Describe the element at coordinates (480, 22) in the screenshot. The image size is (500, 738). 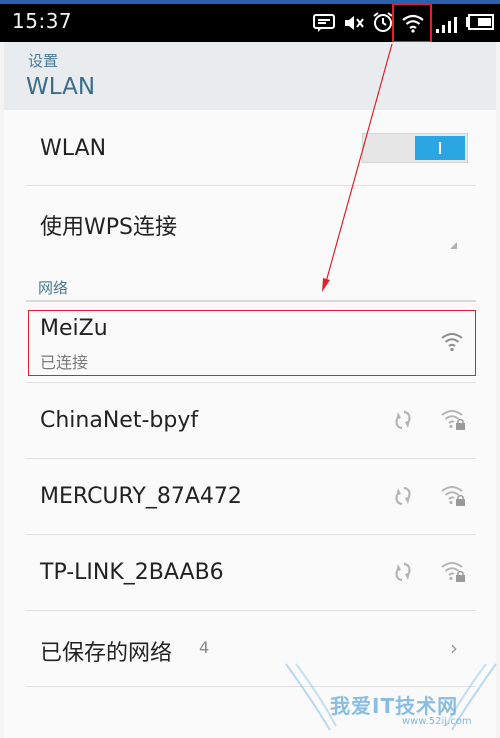
I see `battery-icon` at that location.